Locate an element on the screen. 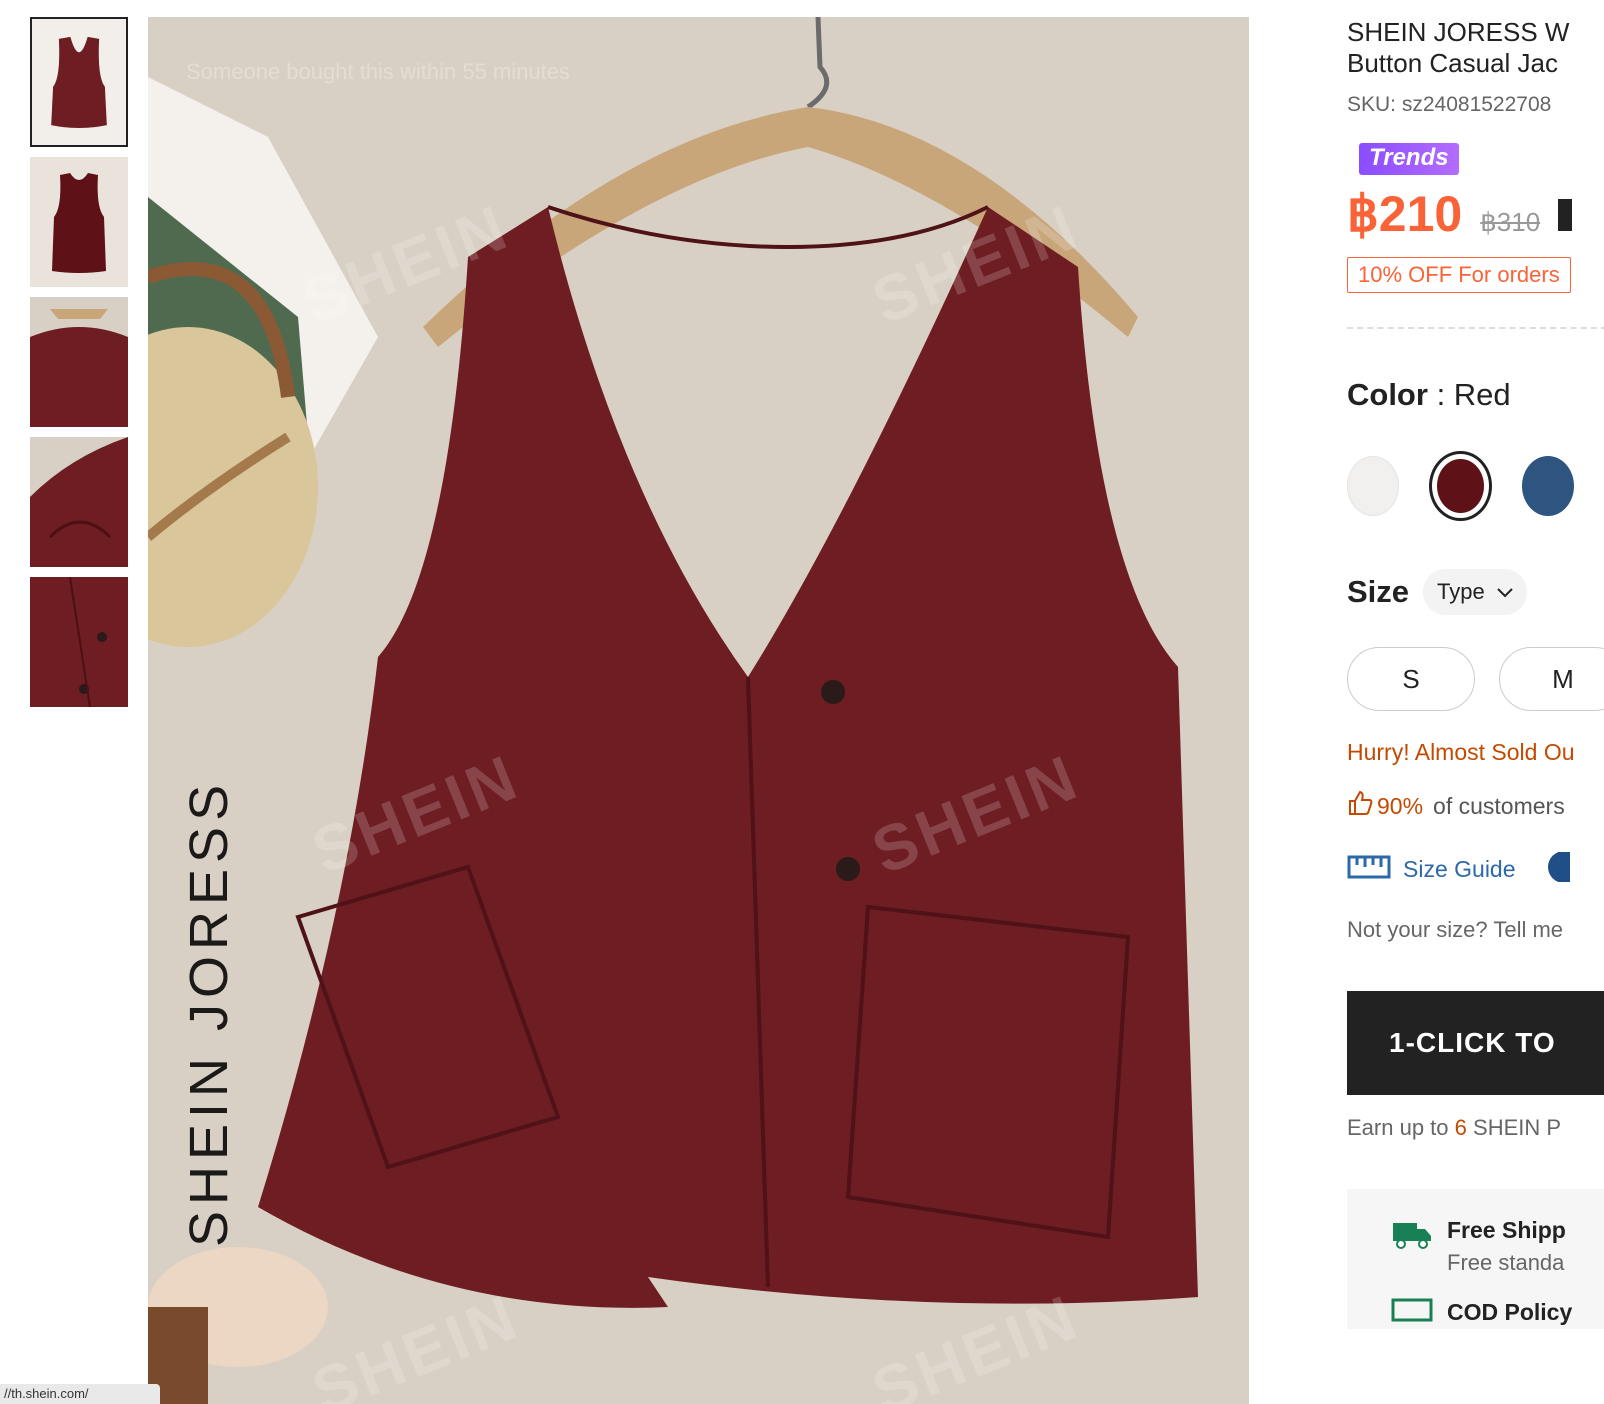 This screenshot has height=1404, width=1604. promo-badge: 10% OFF For orders is located at coordinates (1459, 275).